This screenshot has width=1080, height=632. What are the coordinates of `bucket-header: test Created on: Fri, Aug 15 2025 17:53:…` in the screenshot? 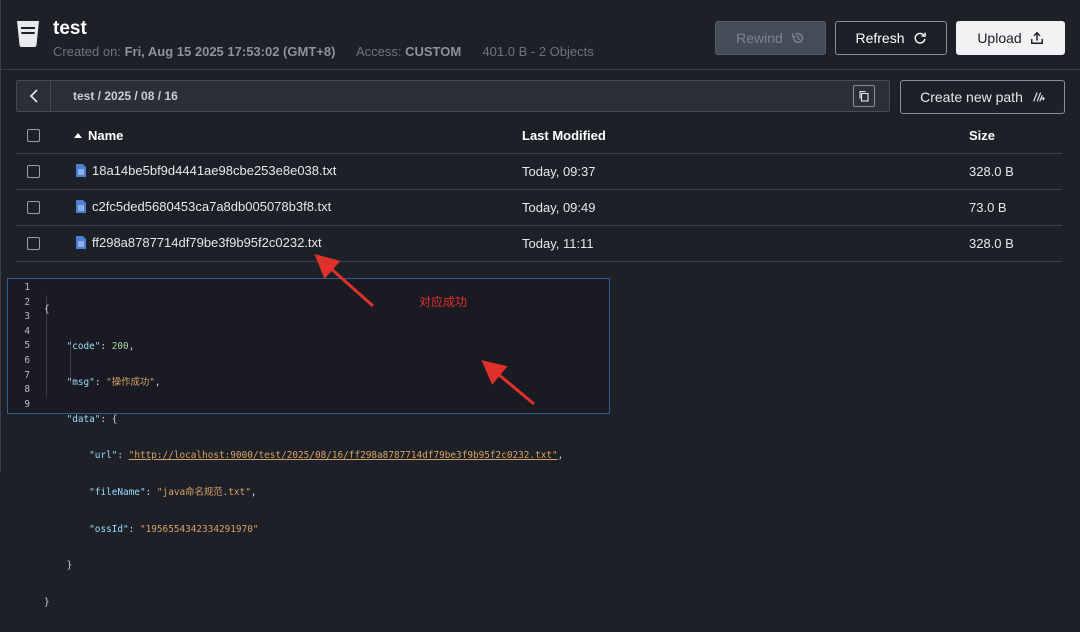 It's located at (540, 35).